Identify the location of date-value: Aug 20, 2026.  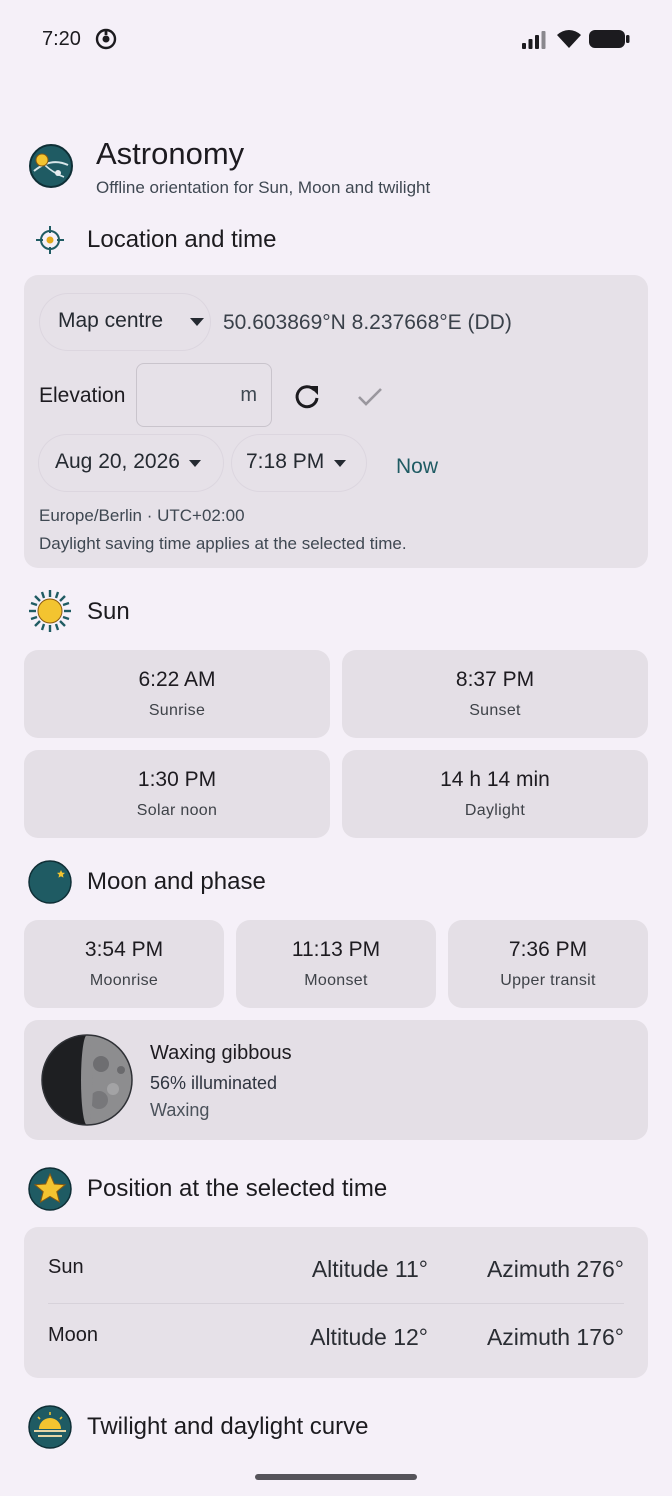
(117, 461).